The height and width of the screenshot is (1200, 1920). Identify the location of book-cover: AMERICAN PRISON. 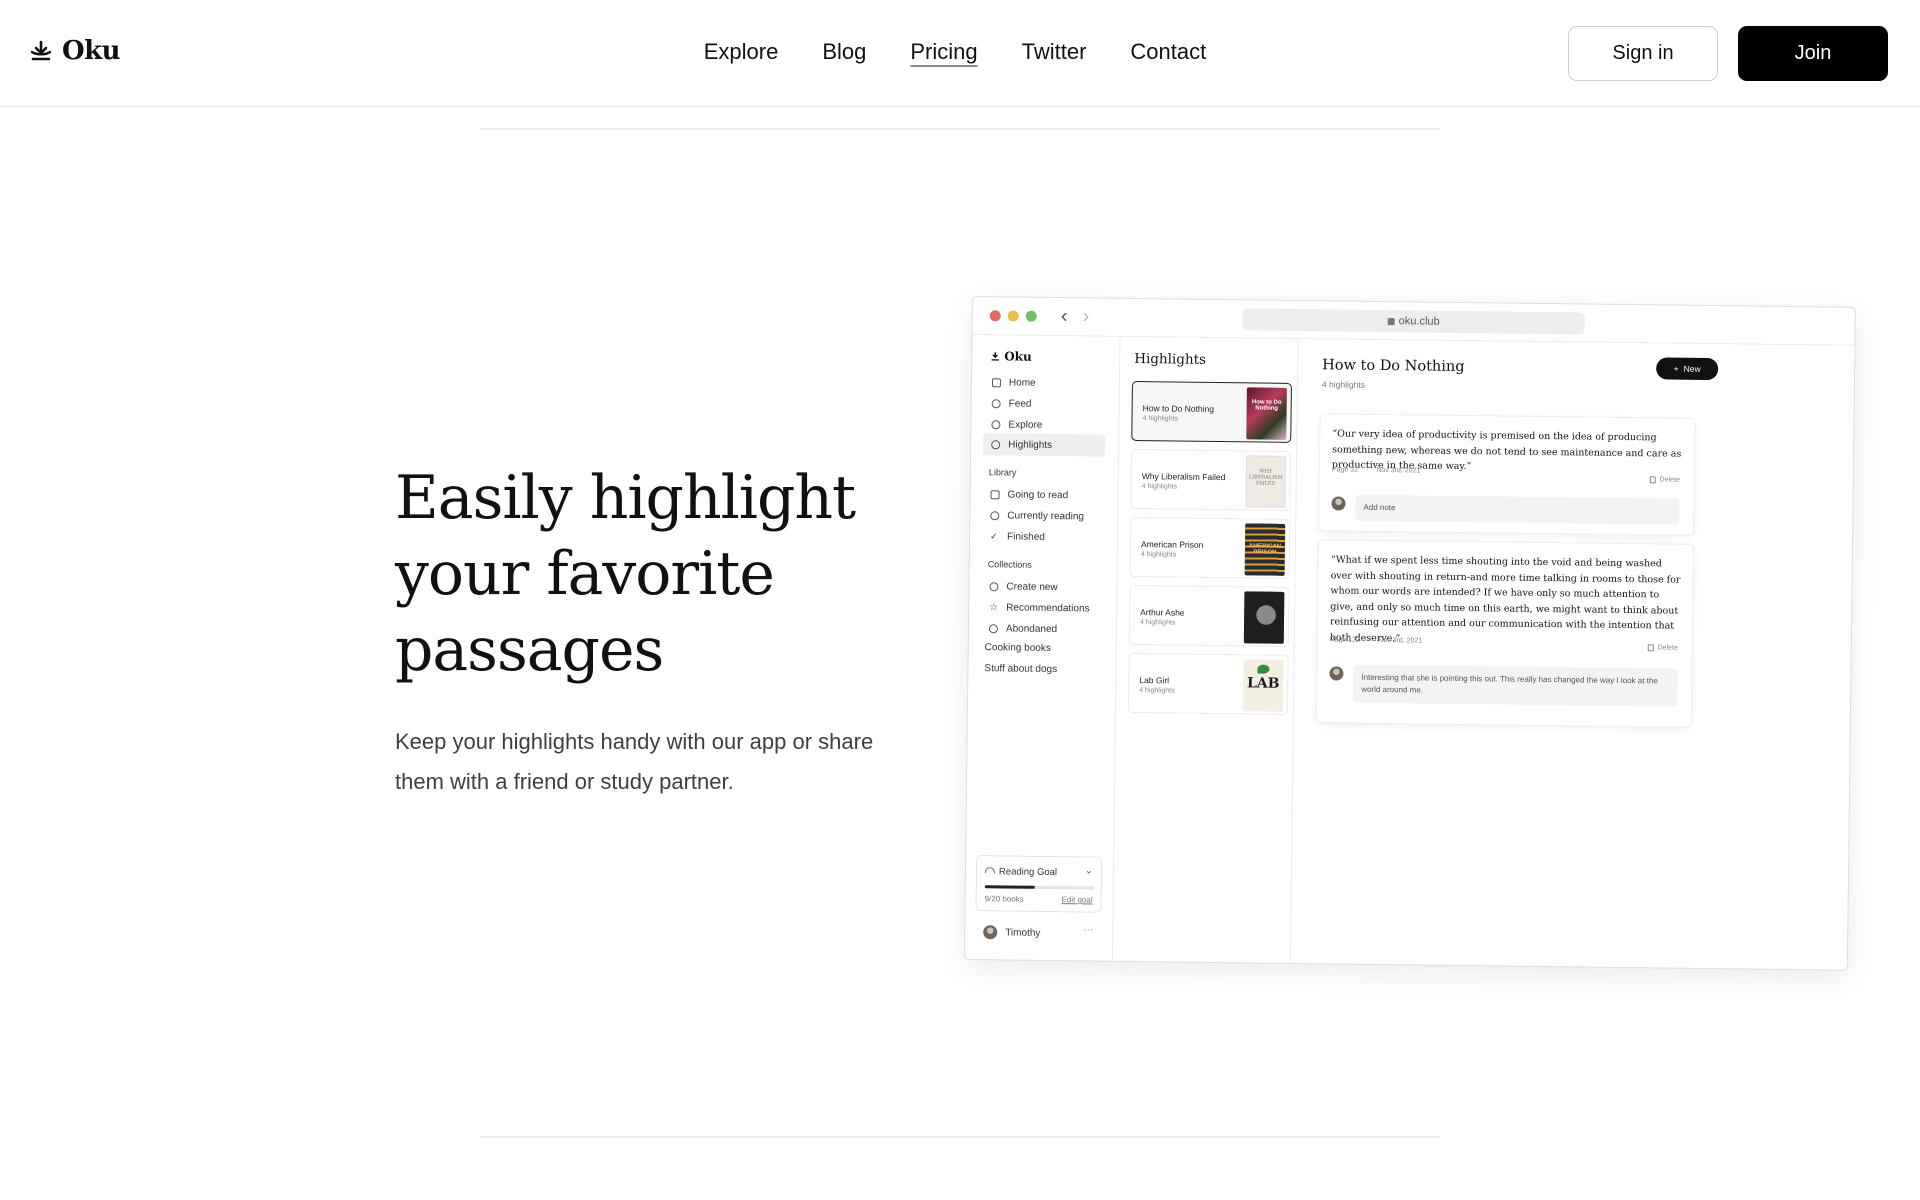
(1265, 549).